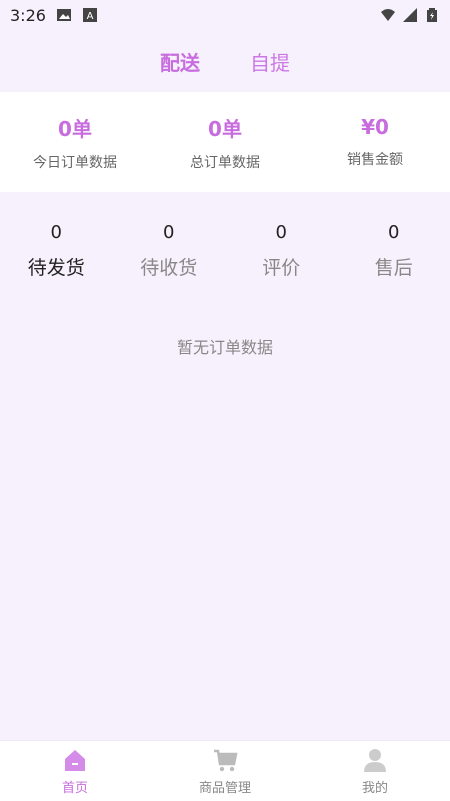 The height and width of the screenshot is (801, 450). What do you see at coordinates (226, 760) in the screenshot?
I see `cart-icon` at bounding box center [226, 760].